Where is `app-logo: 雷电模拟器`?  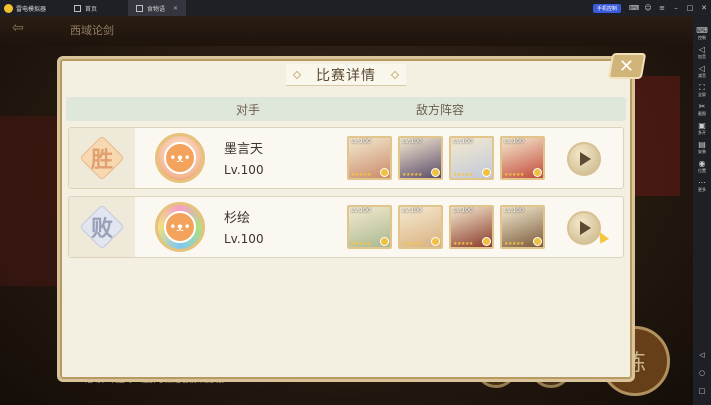
app-logo: 雷电模拟器 is located at coordinates (33, 8).